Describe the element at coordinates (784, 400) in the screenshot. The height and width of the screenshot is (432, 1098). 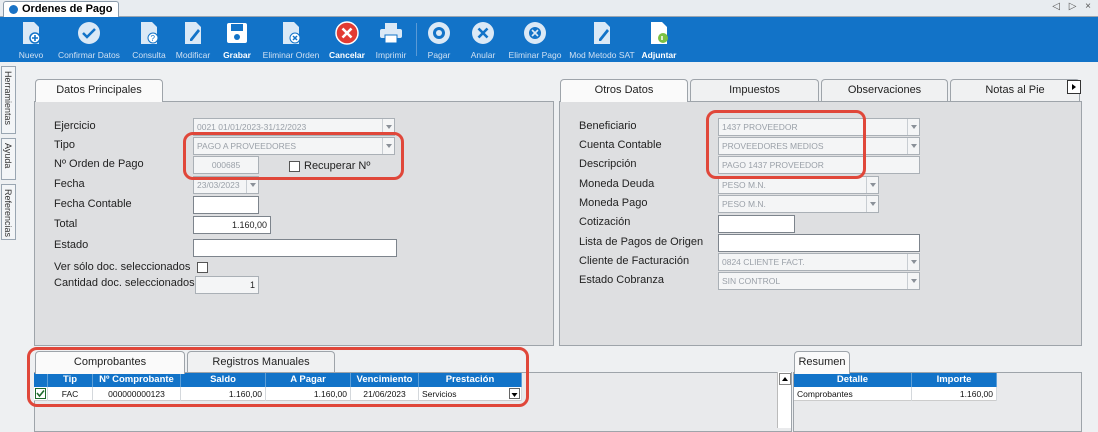
I see `comprobantes-scrollbar` at that location.